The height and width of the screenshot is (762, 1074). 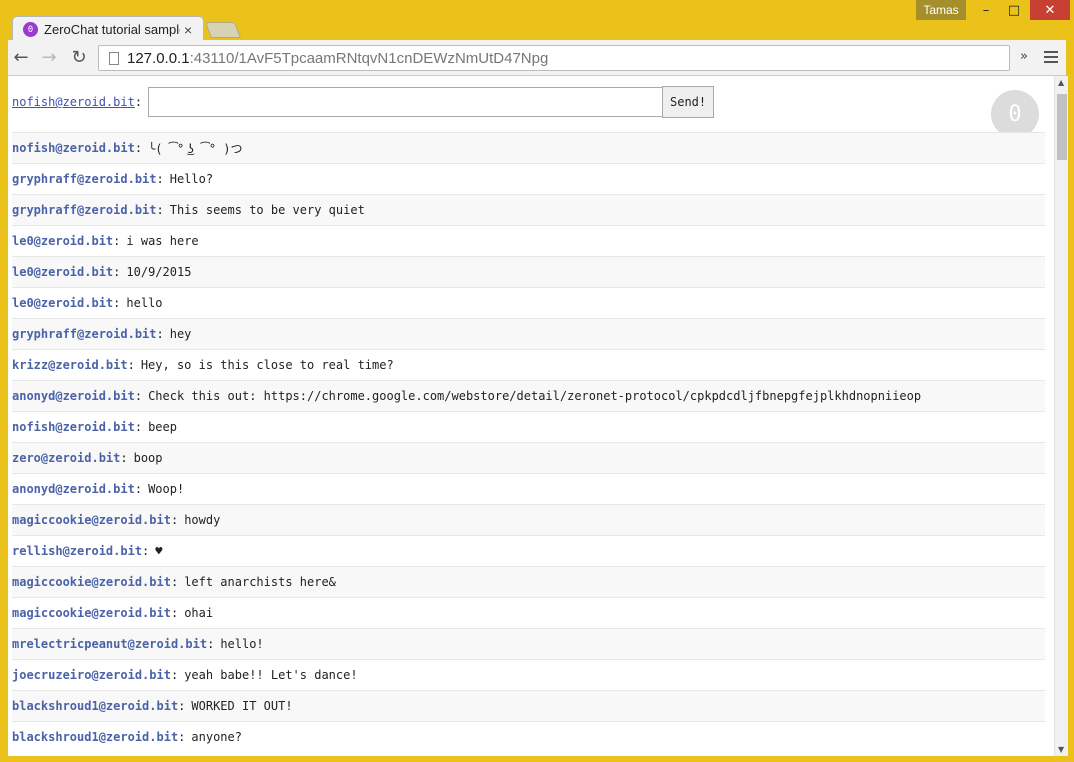 What do you see at coordinates (166, 489) in the screenshot?
I see `message-text: Woop!` at bounding box center [166, 489].